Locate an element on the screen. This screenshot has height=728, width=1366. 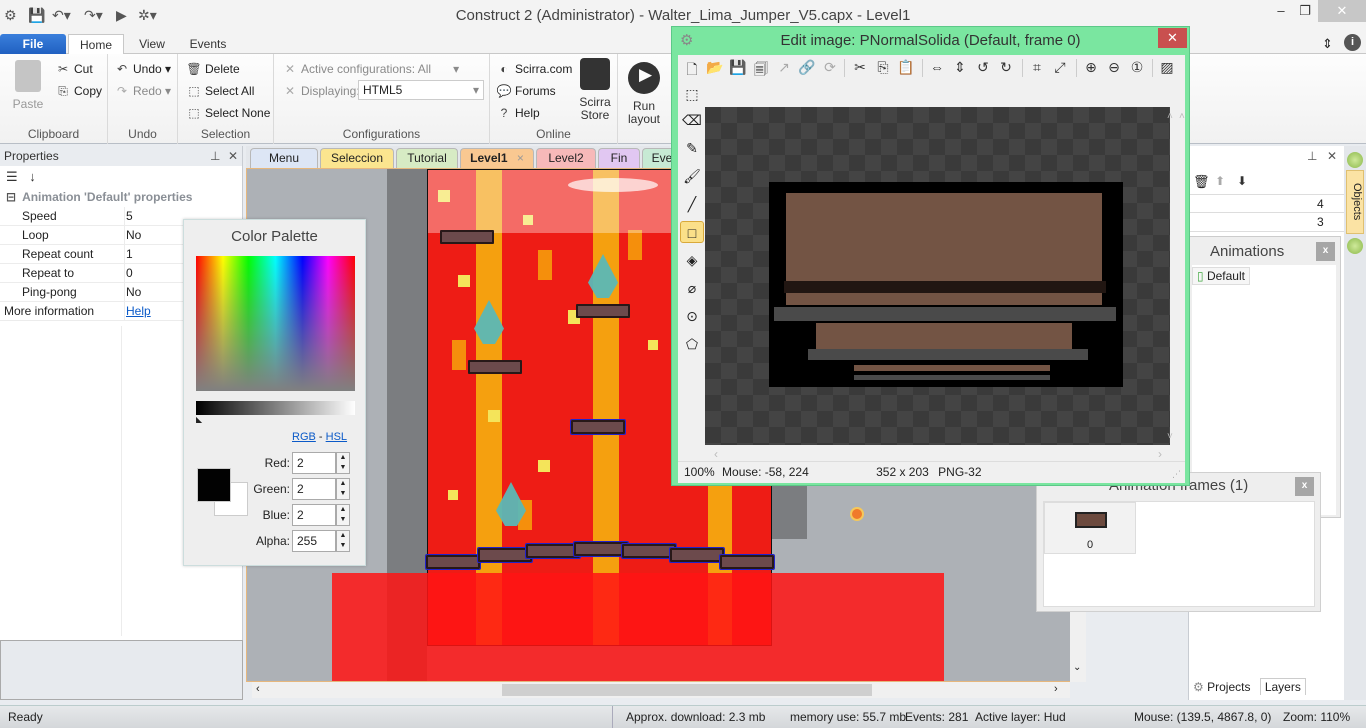
external-edit-icon: ↗ is located at coordinates (784, 67).